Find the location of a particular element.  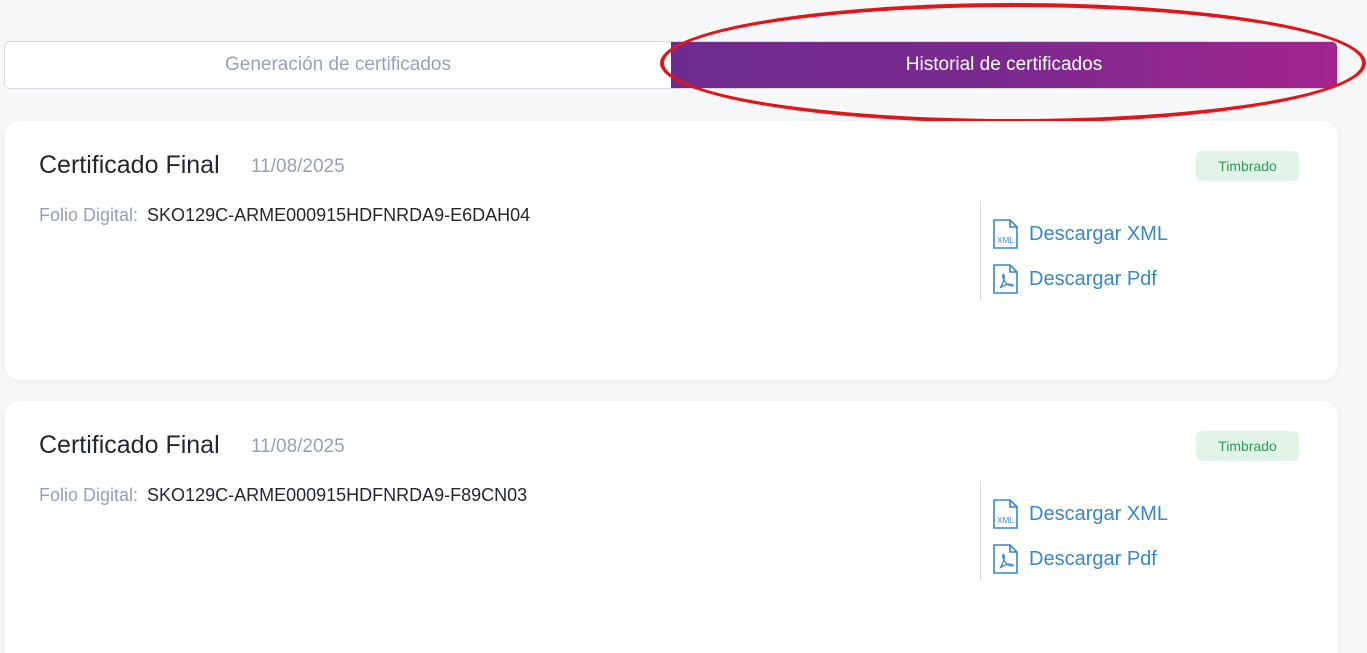

folio-value: SKO129C-ARME000915HDFNRDA9-F89CN03 is located at coordinates (337, 495).